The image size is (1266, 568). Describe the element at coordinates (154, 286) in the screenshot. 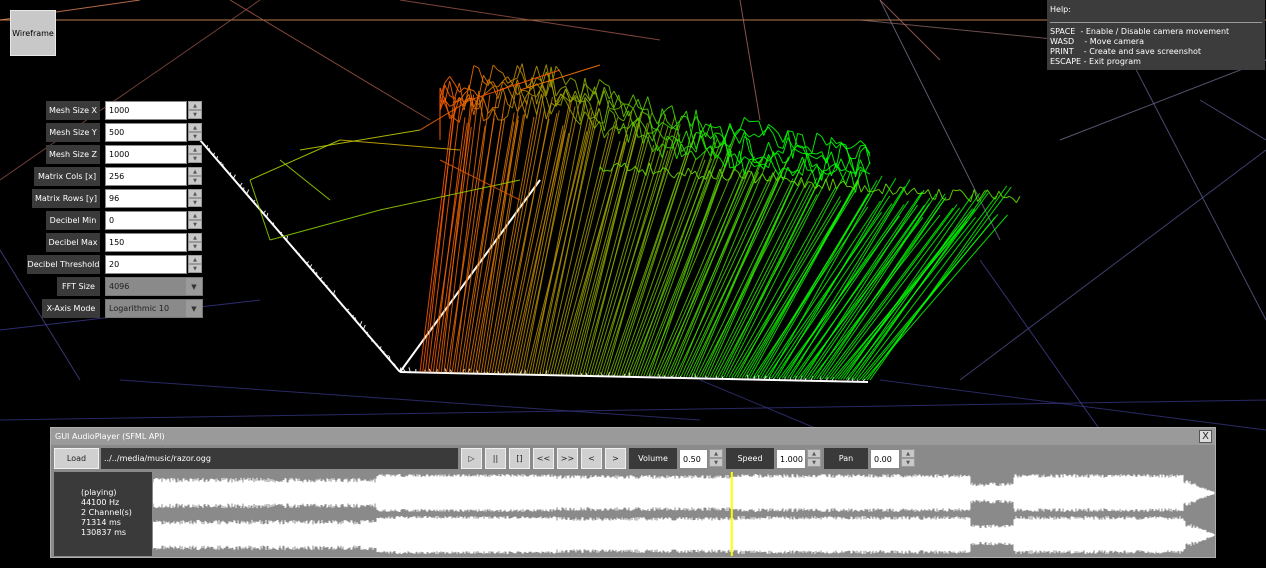

I see `fft-size-dropdown: 4096 ▼` at that location.